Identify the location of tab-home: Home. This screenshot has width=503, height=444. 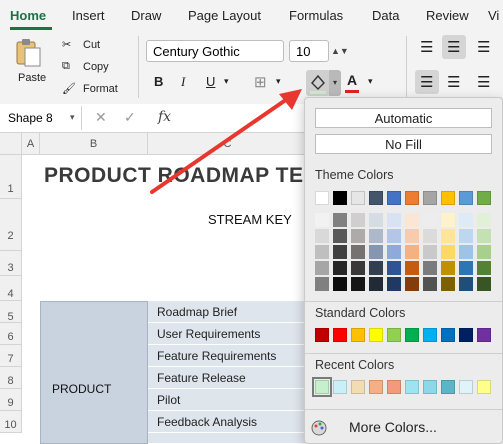
(28, 15).